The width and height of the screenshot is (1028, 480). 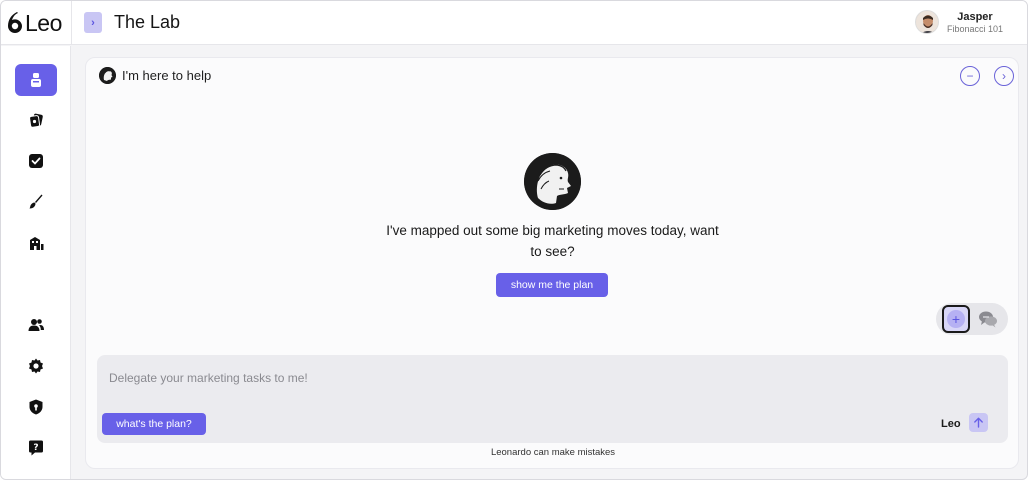 I want to click on chat-header: I'm here to help, so click(x=155, y=75).